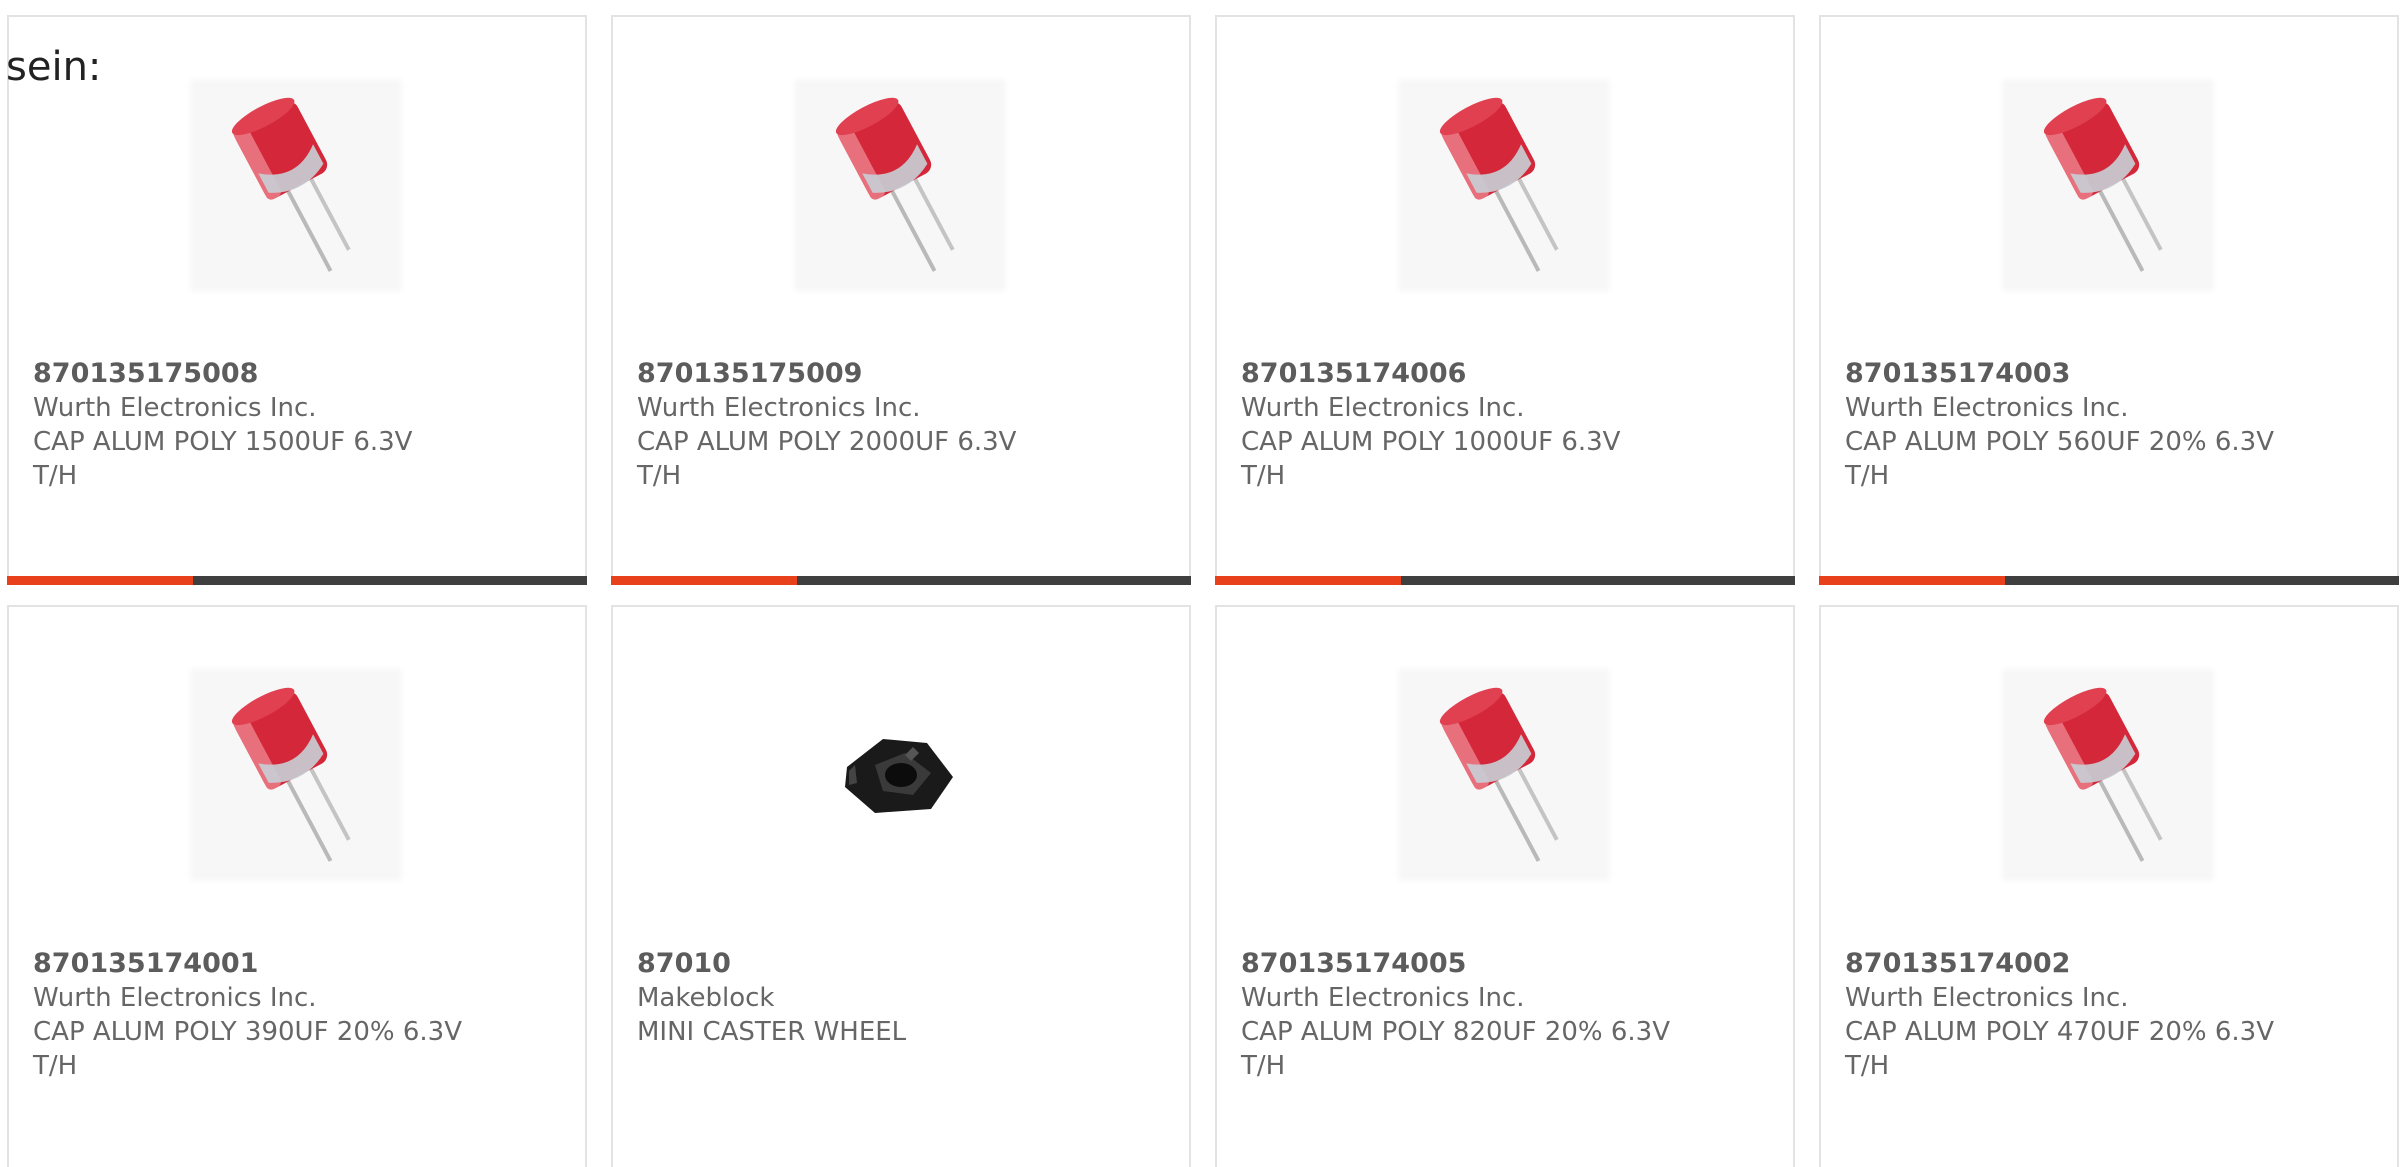  Describe the element at coordinates (706, 998) in the screenshot. I see `manufacturer: Makeblock` at that location.